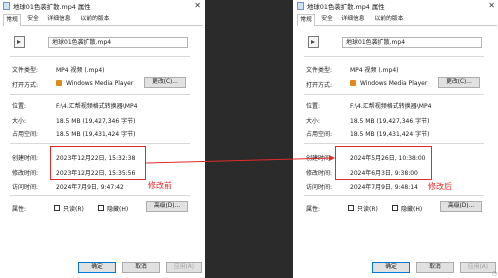 This screenshot has height=278, width=498. I want to click on after-note: 修改后, so click(440, 186).